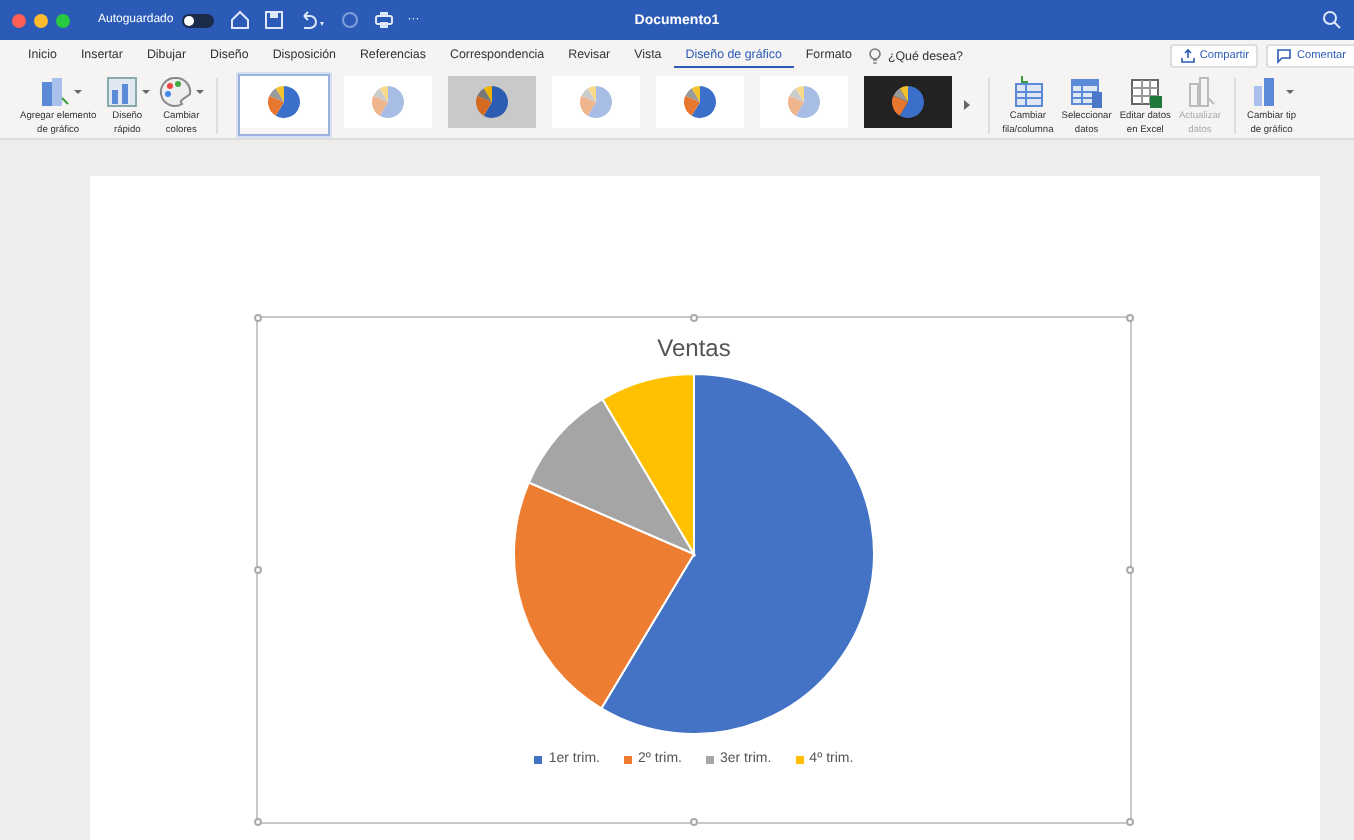  I want to click on comment-icon, so click(1284, 56).